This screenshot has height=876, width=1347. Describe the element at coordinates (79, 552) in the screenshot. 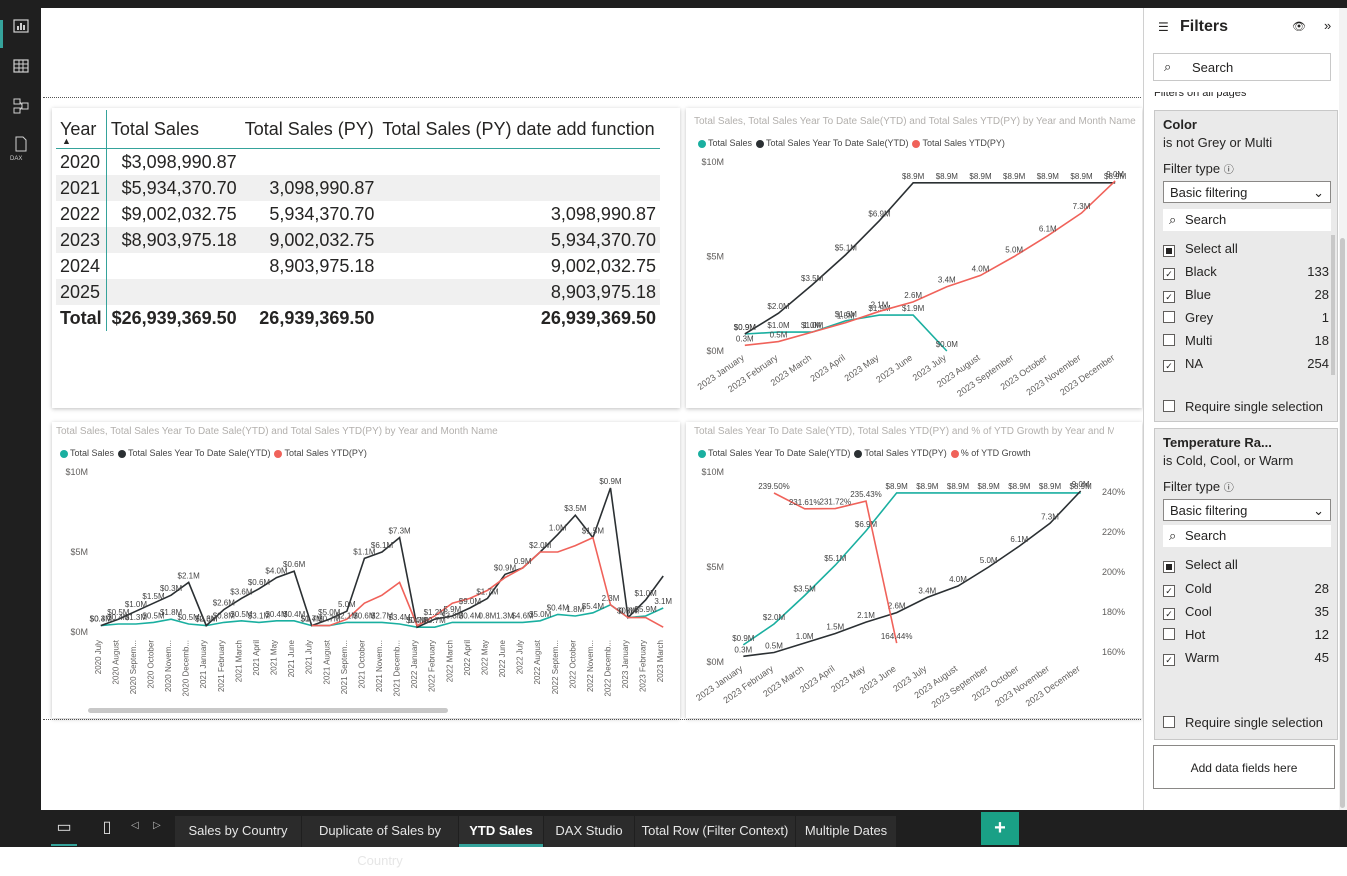

I see `y-tick-label: $5M` at that location.